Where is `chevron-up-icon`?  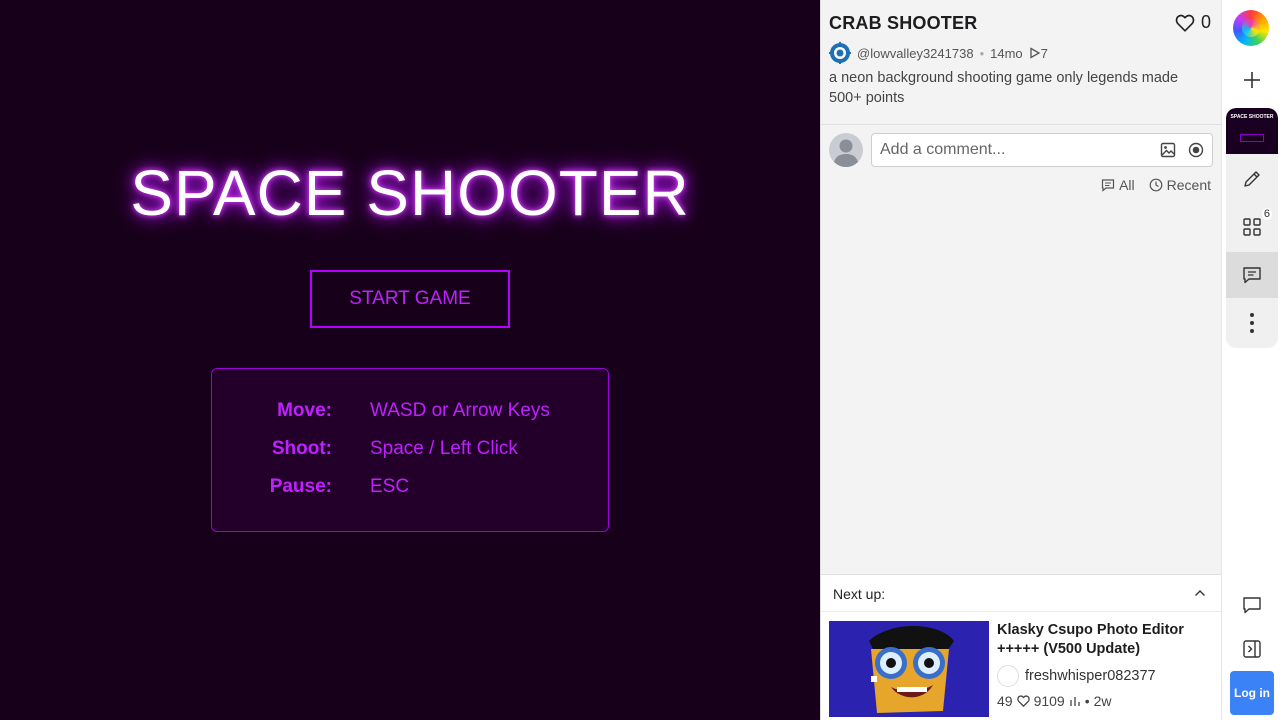
chevron-up-icon is located at coordinates (1200, 593).